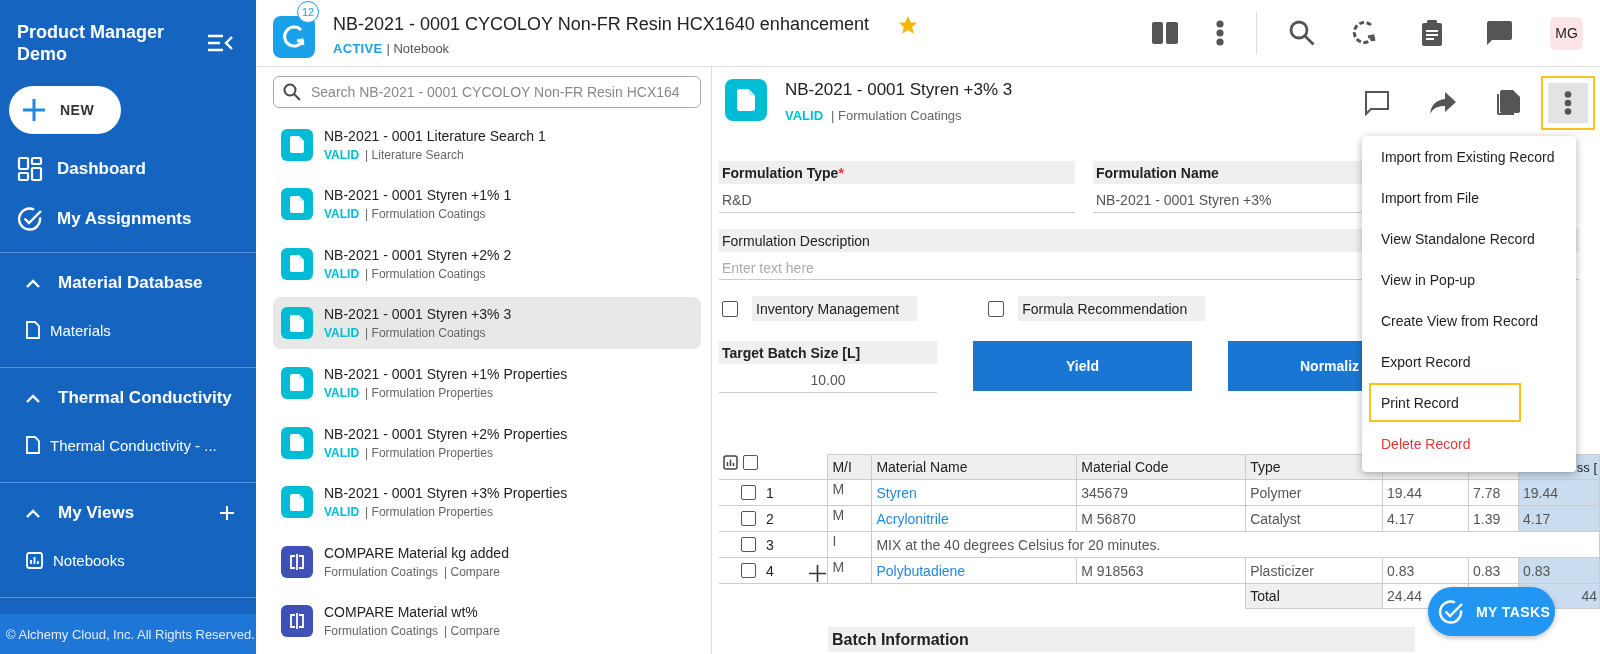 The height and width of the screenshot is (654, 1600). What do you see at coordinates (146, 398) in the screenshot?
I see `section-header: Thermal Conductivity` at bounding box center [146, 398].